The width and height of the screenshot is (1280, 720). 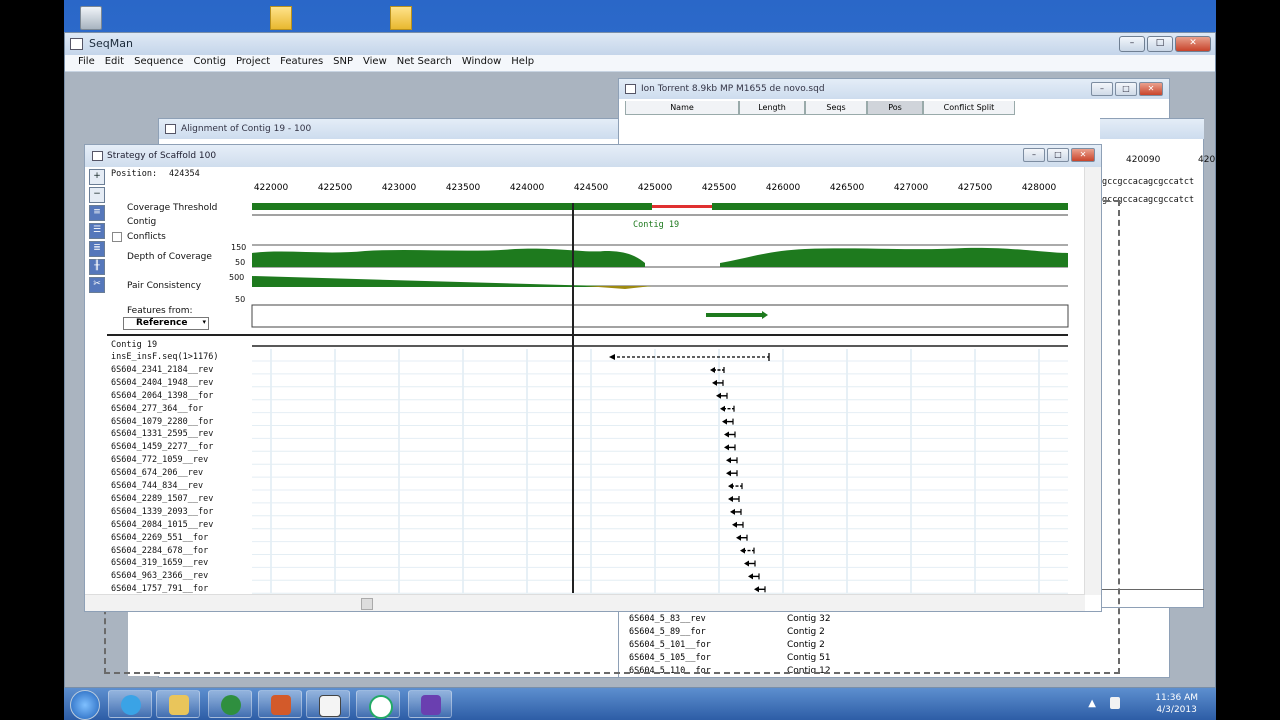 What do you see at coordinates (162, 422) in the screenshot?
I see `read-label: 6S604_1079_2280__for` at bounding box center [162, 422].